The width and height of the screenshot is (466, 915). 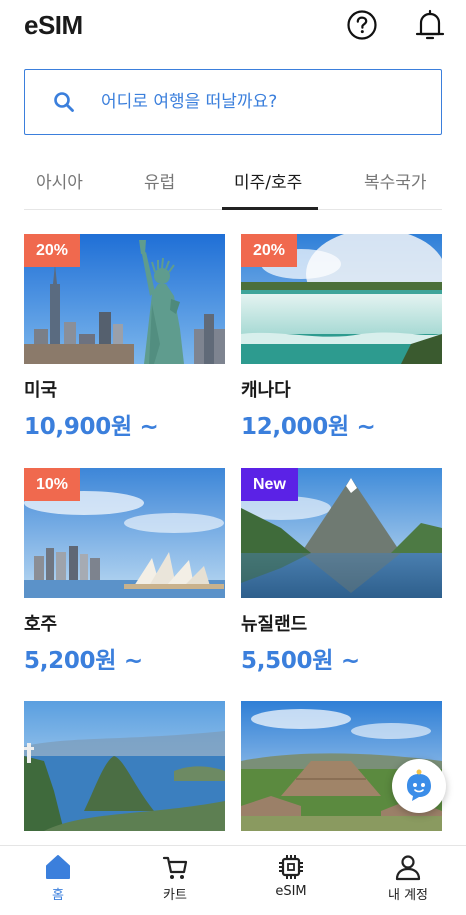 I want to click on product-name: 호주, so click(x=41, y=624).